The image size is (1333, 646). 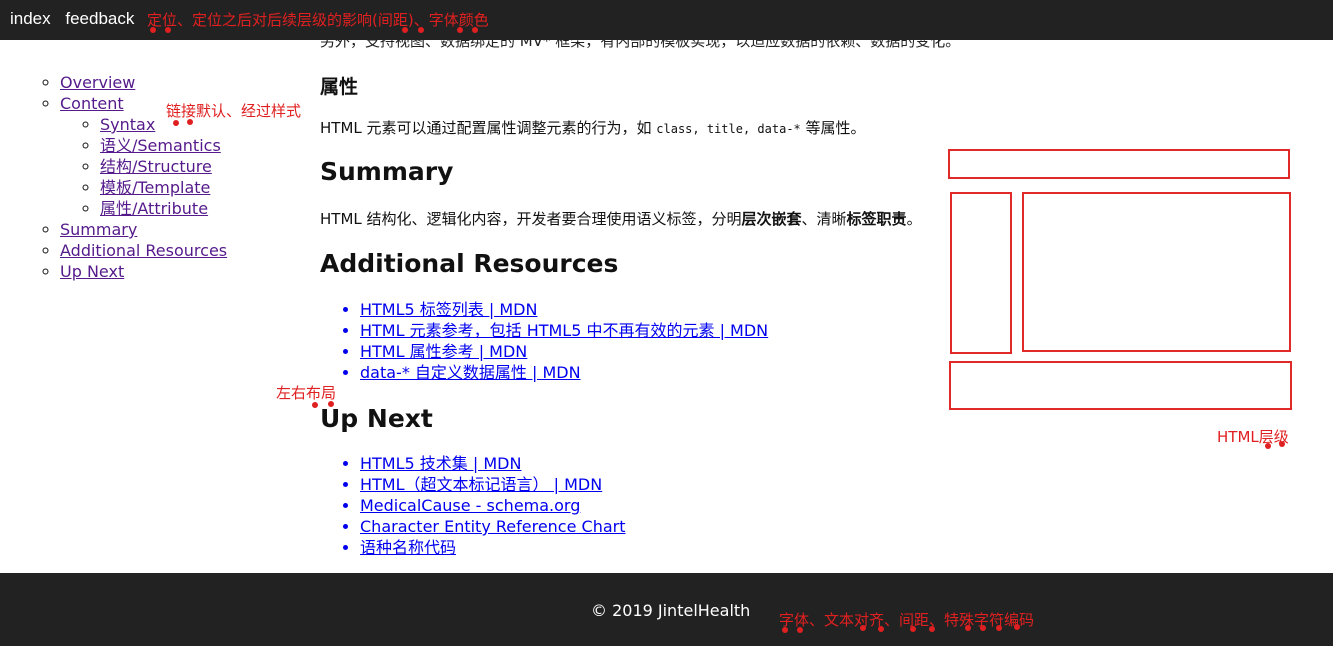 I want to click on resource-link: HTML5 标签列表 | MDN, so click(x=448, y=309).